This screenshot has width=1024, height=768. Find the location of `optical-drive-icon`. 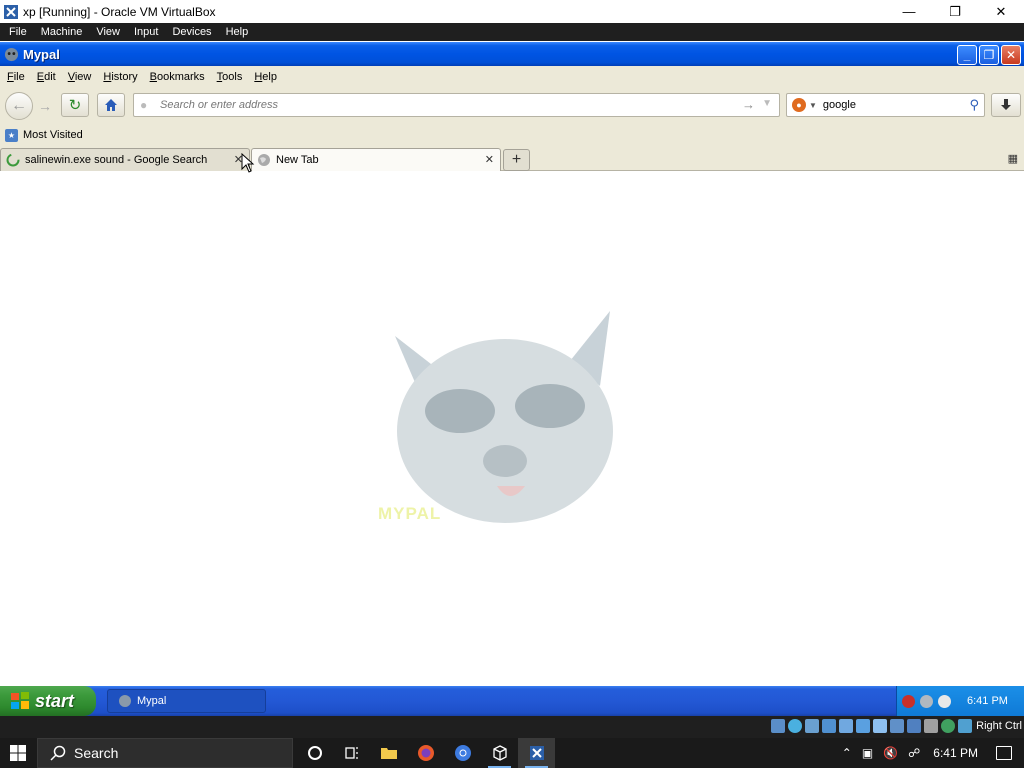

optical-drive-icon is located at coordinates (795, 726).